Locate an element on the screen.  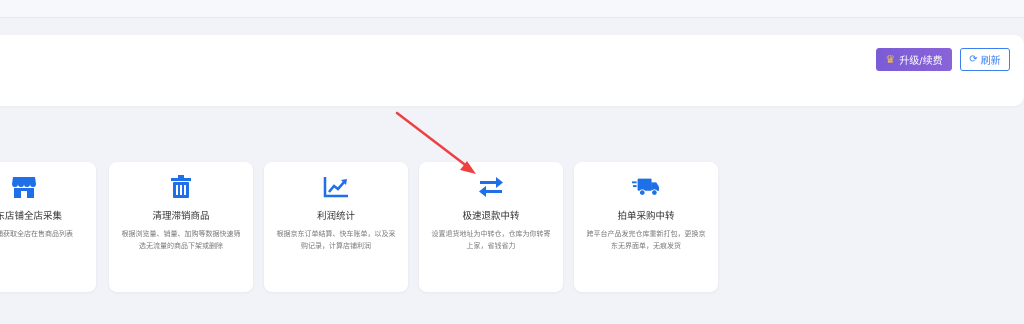
upgrade-label: 升级/续费 is located at coordinates (921, 61).